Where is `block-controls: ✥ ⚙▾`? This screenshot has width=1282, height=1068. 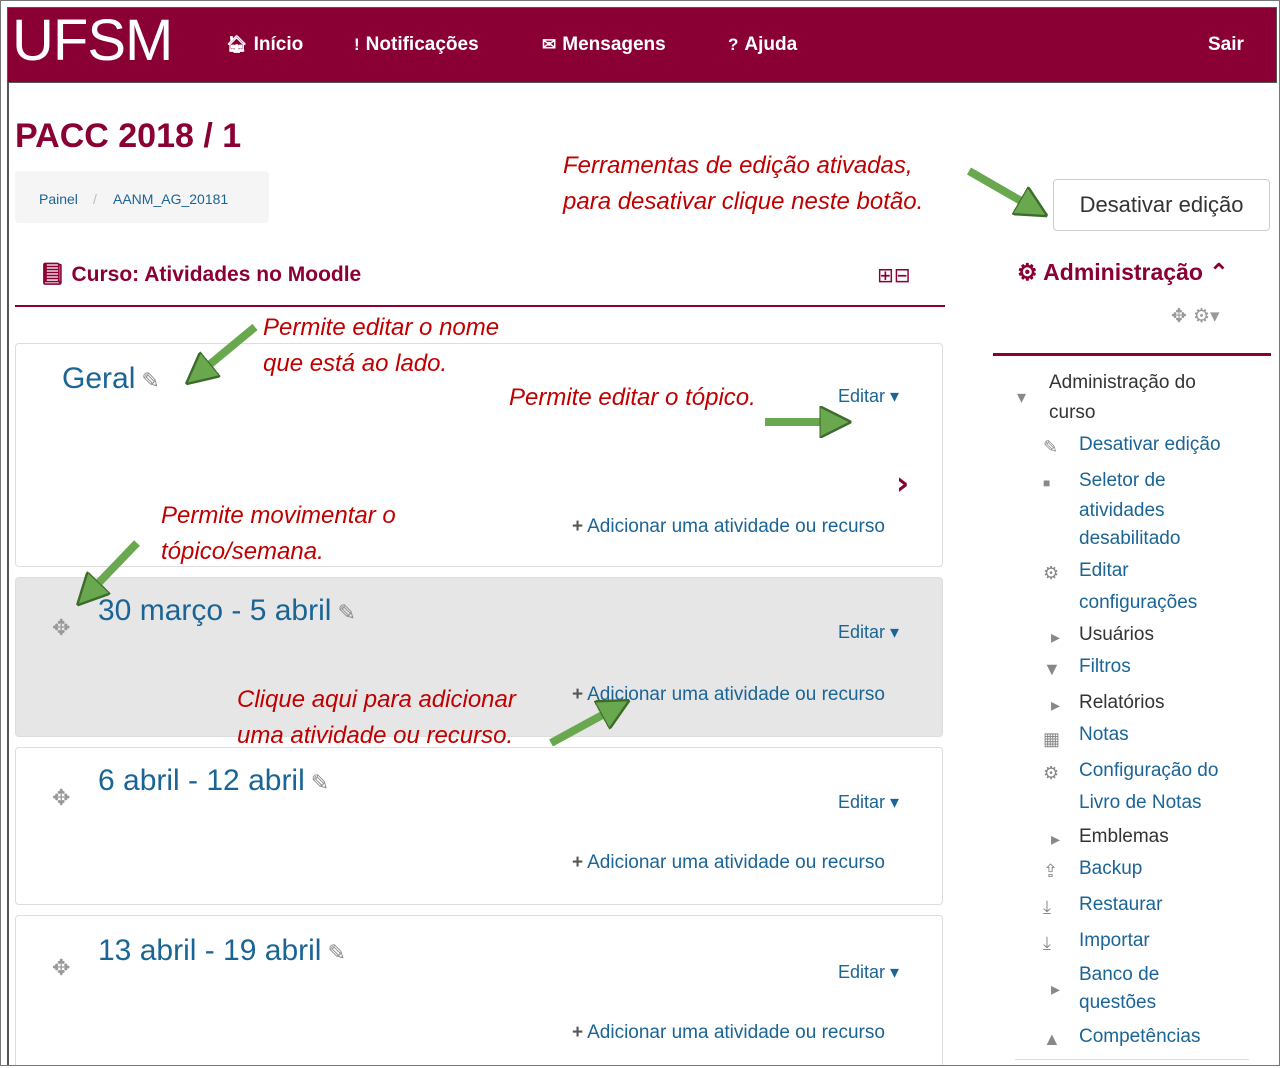
block-controls: ✥ ⚙▾ is located at coordinates (1195, 316).